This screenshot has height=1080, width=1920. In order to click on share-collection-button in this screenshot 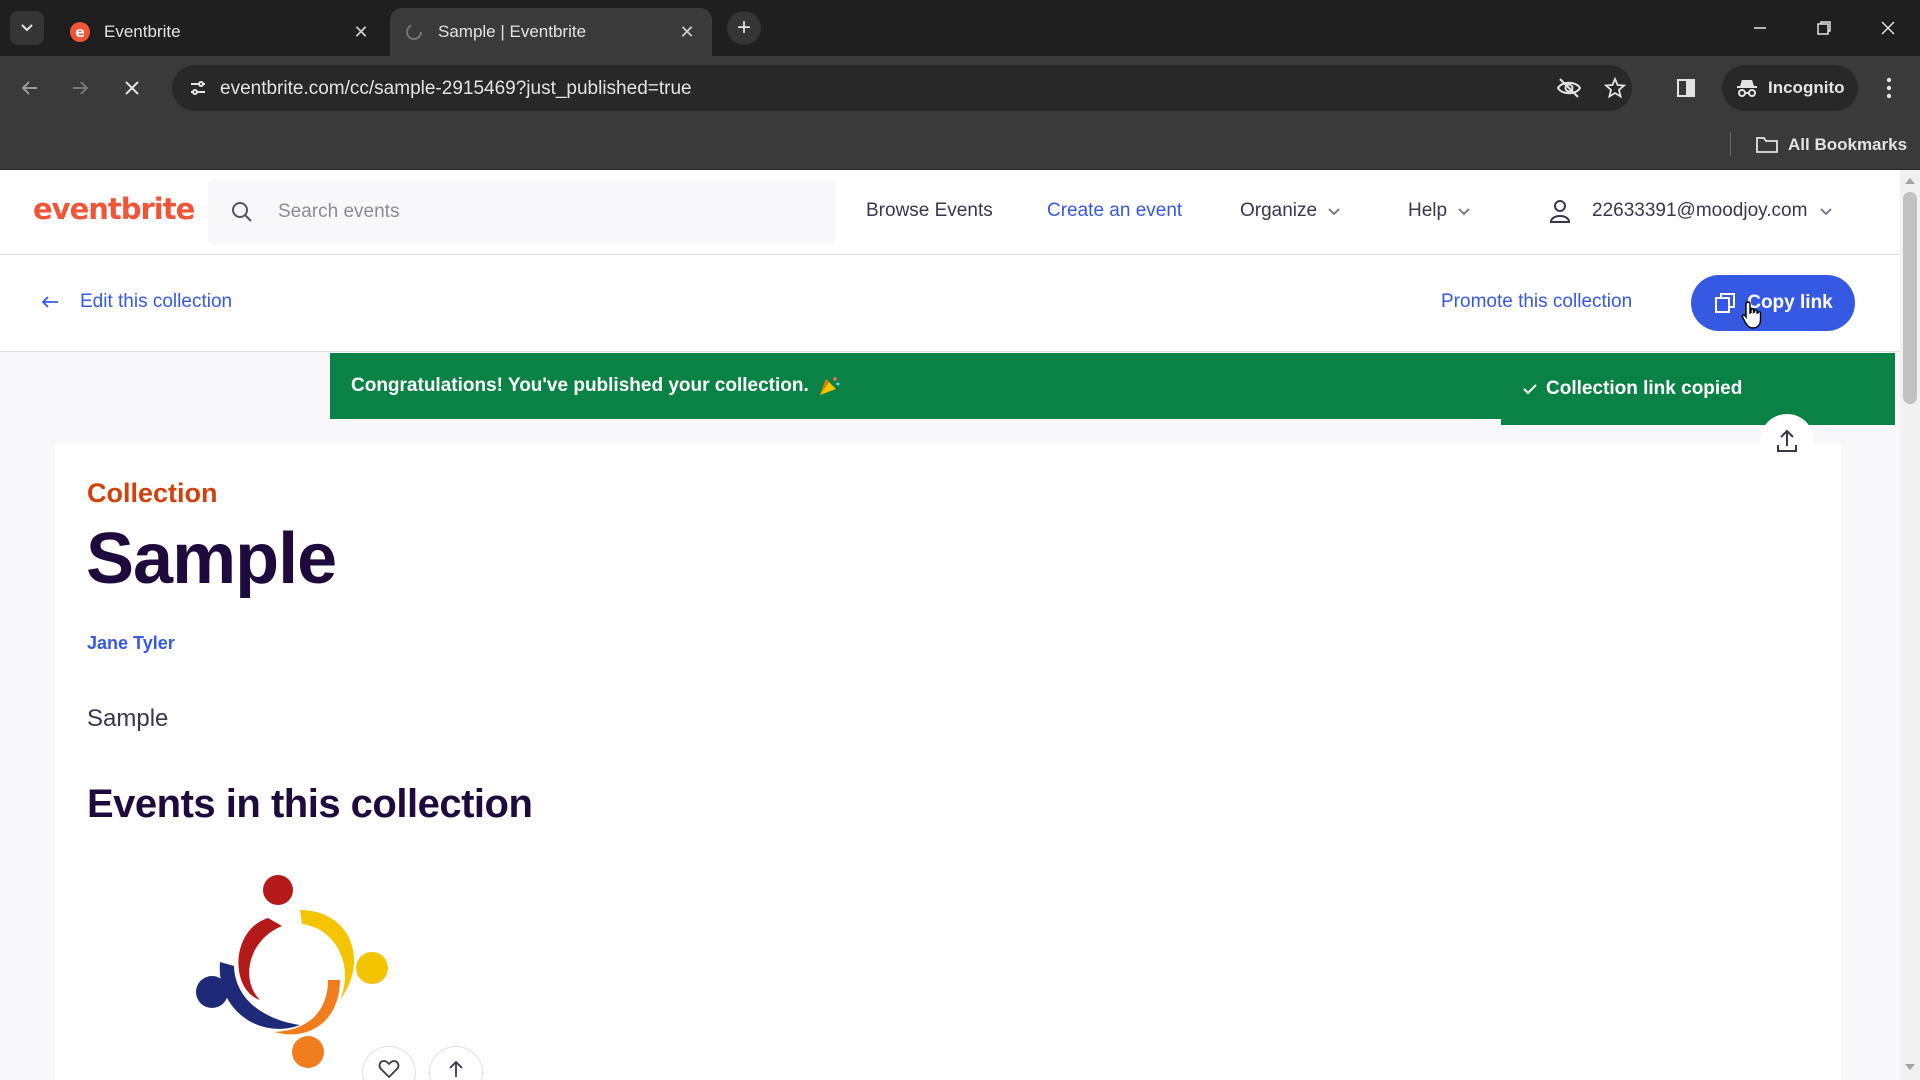, I will do `click(1787, 441)`.